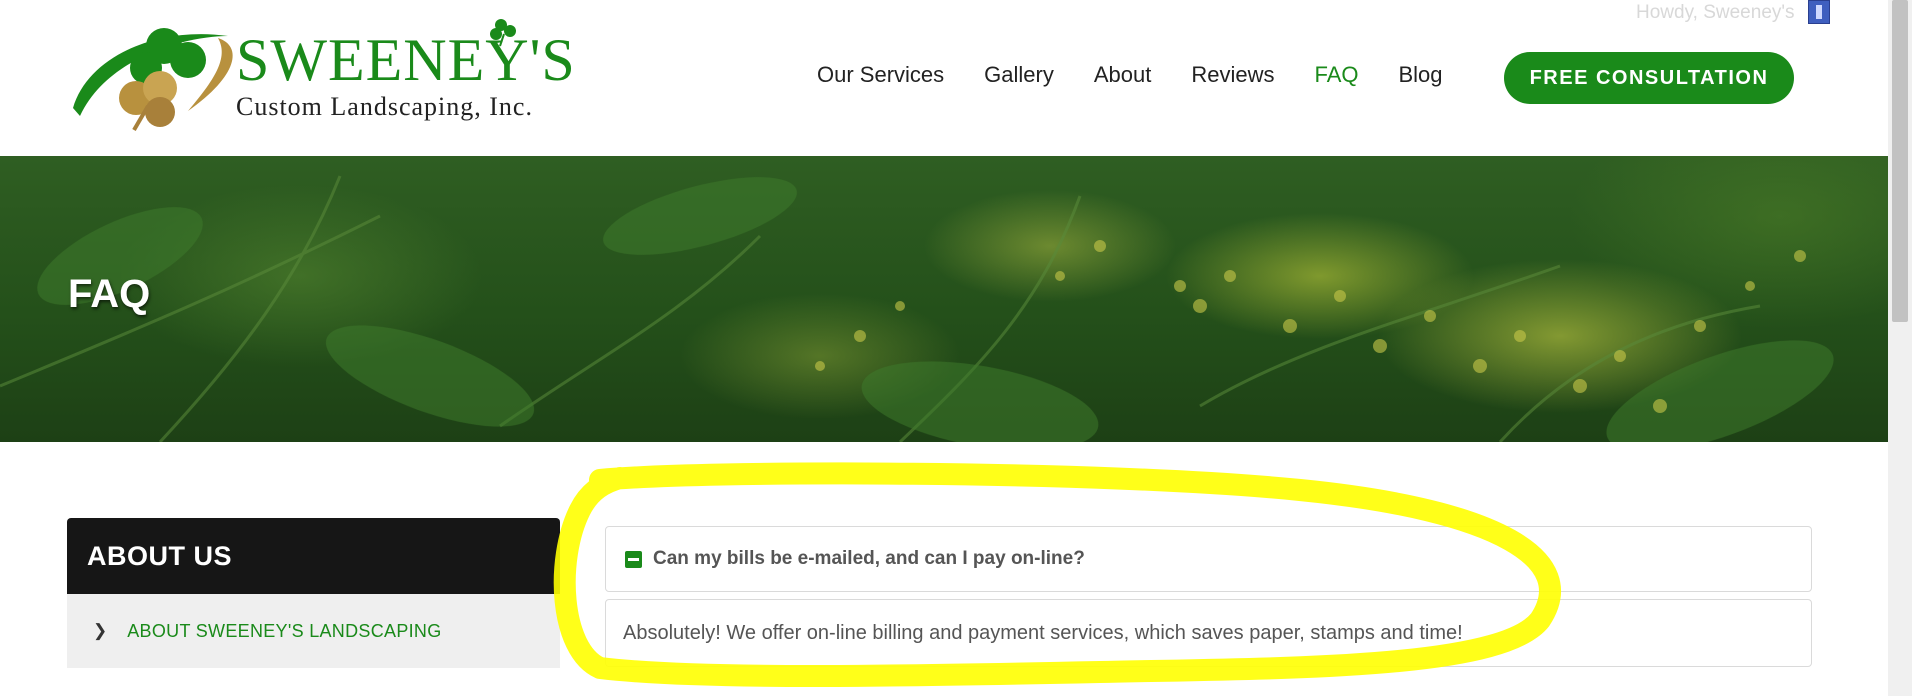  What do you see at coordinates (1900, 161) in the screenshot?
I see `scrollbar-thumb` at bounding box center [1900, 161].